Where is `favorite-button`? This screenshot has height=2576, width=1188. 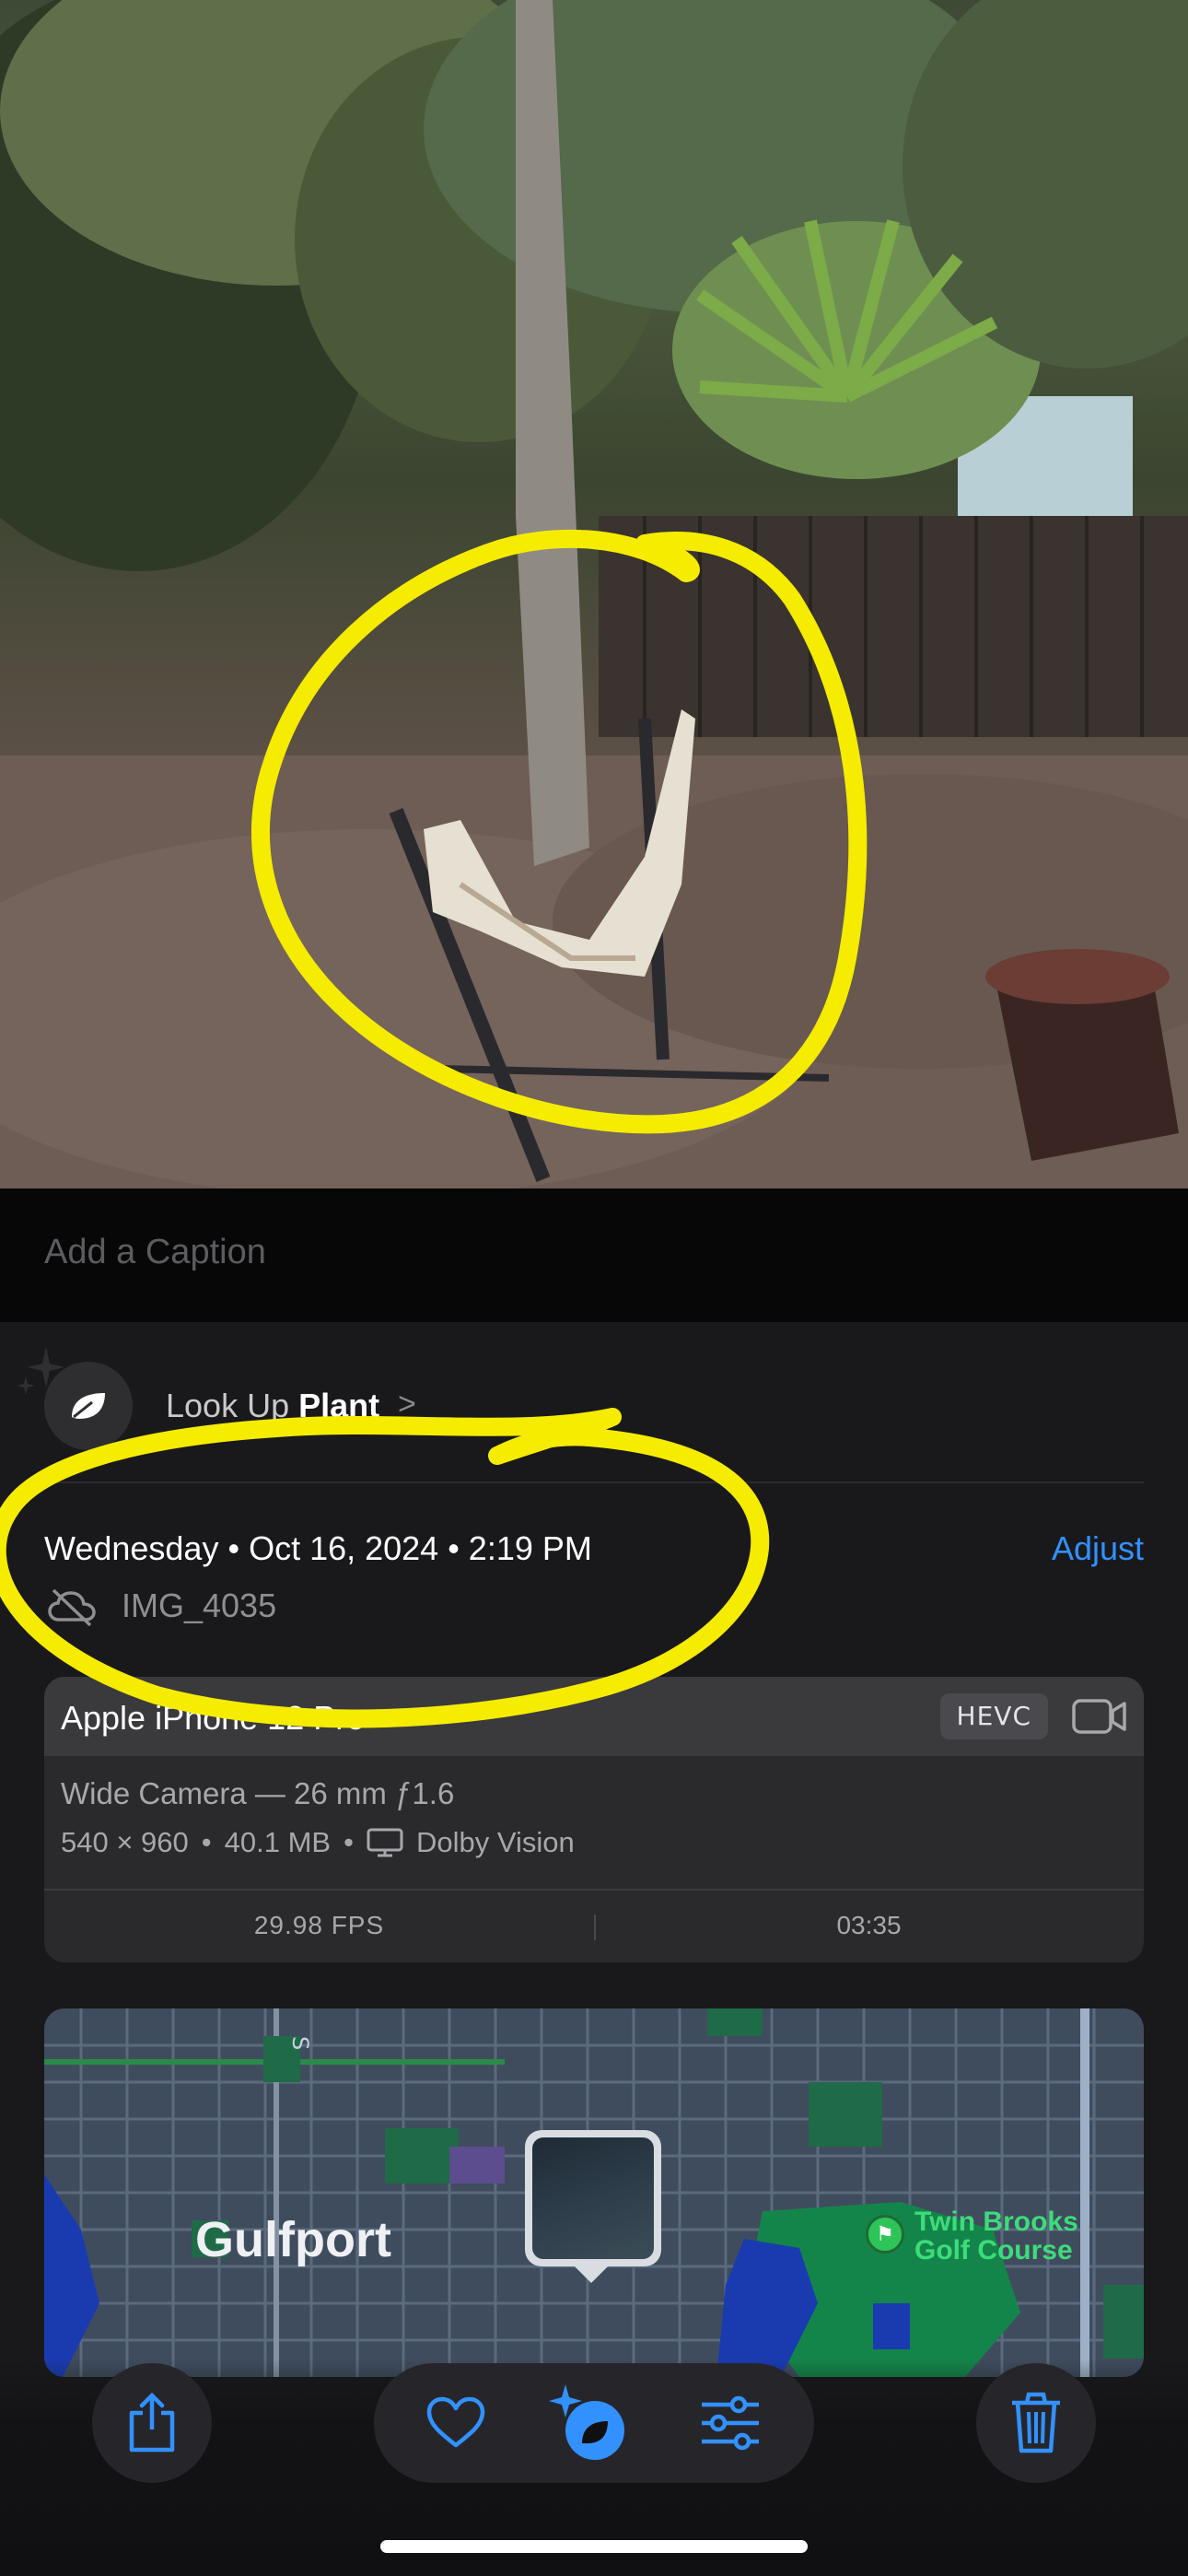 favorite-button is located at coordinates (456, 2423).